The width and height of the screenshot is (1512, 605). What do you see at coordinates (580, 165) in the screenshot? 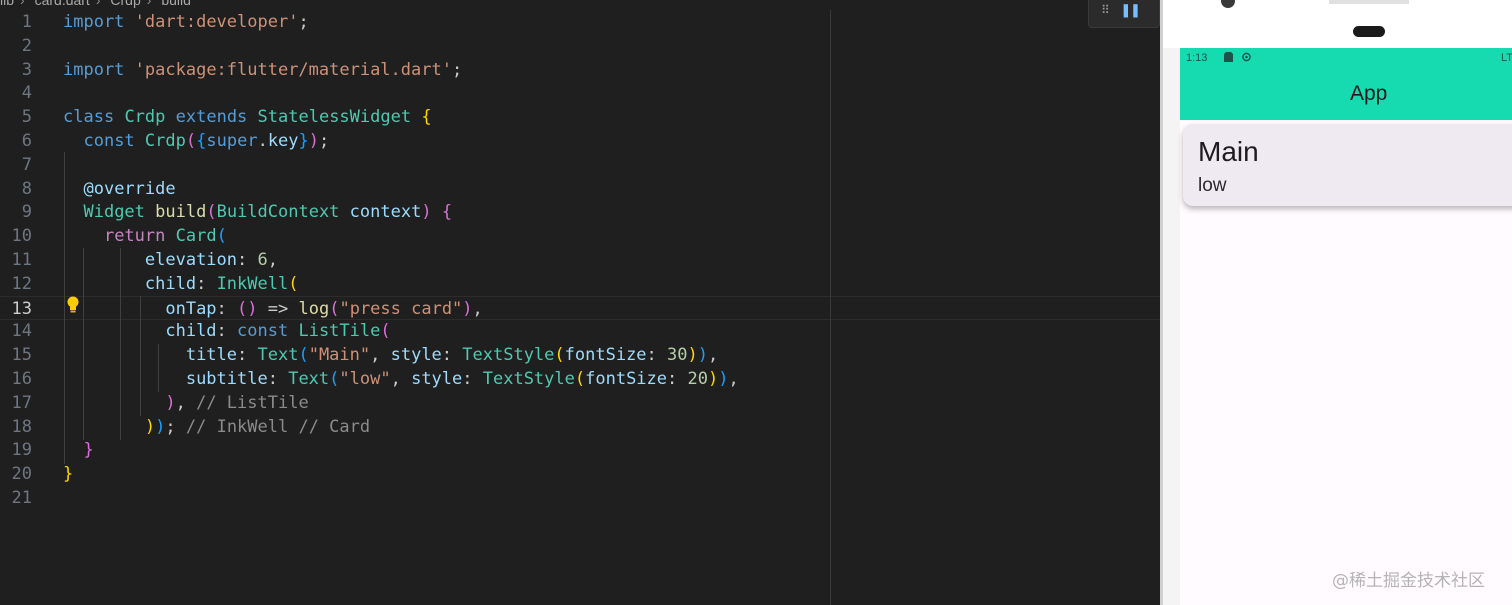
I see `code-line: 7` at bounding box center [580, 165].